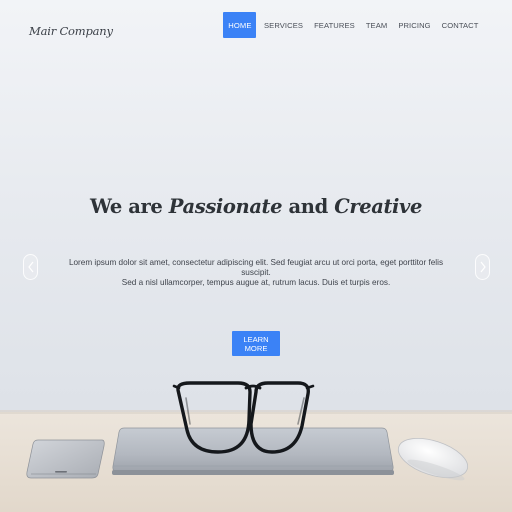 The image size is (512, 512). I want to click on chevron-right-icon, so click(483, 267).